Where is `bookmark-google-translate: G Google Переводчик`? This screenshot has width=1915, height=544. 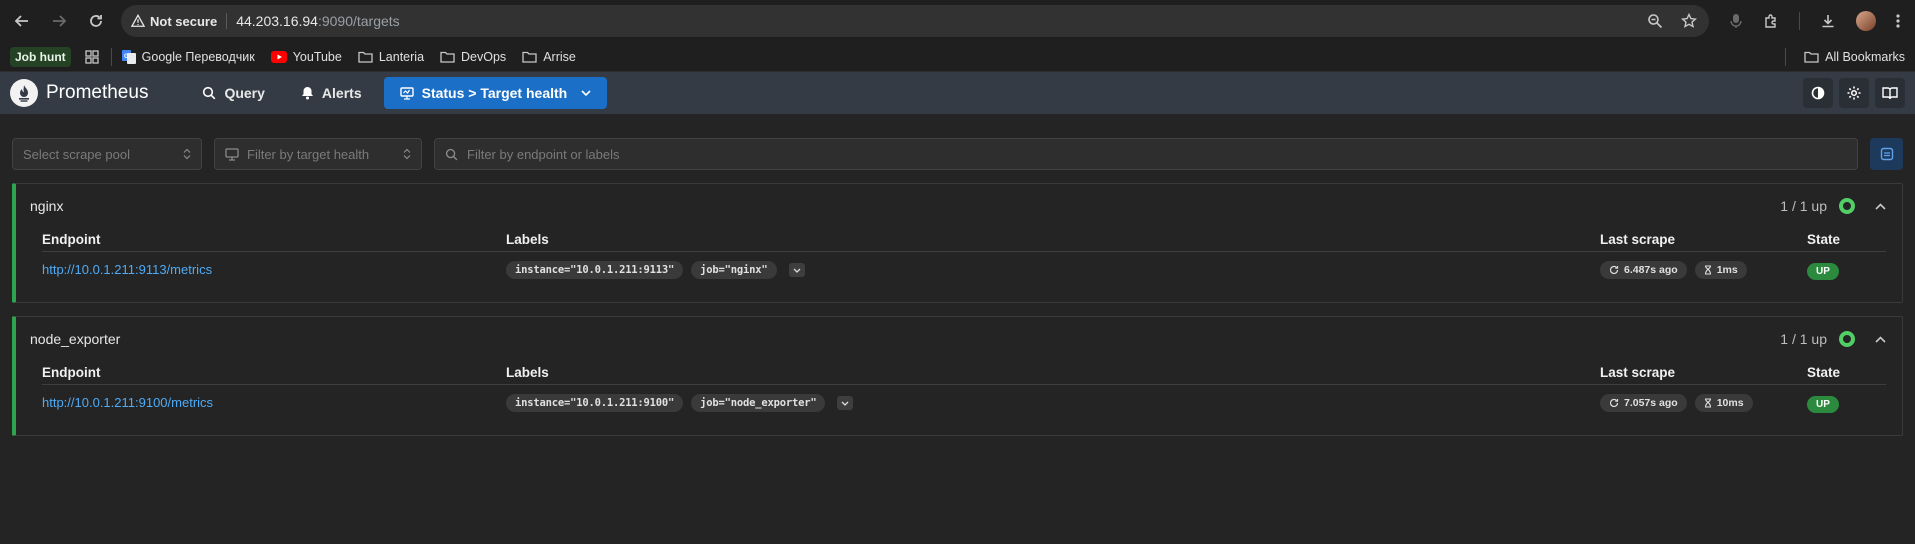
bookmark-google-translate: G Google Переводчик is located at coordinates (188, 56).